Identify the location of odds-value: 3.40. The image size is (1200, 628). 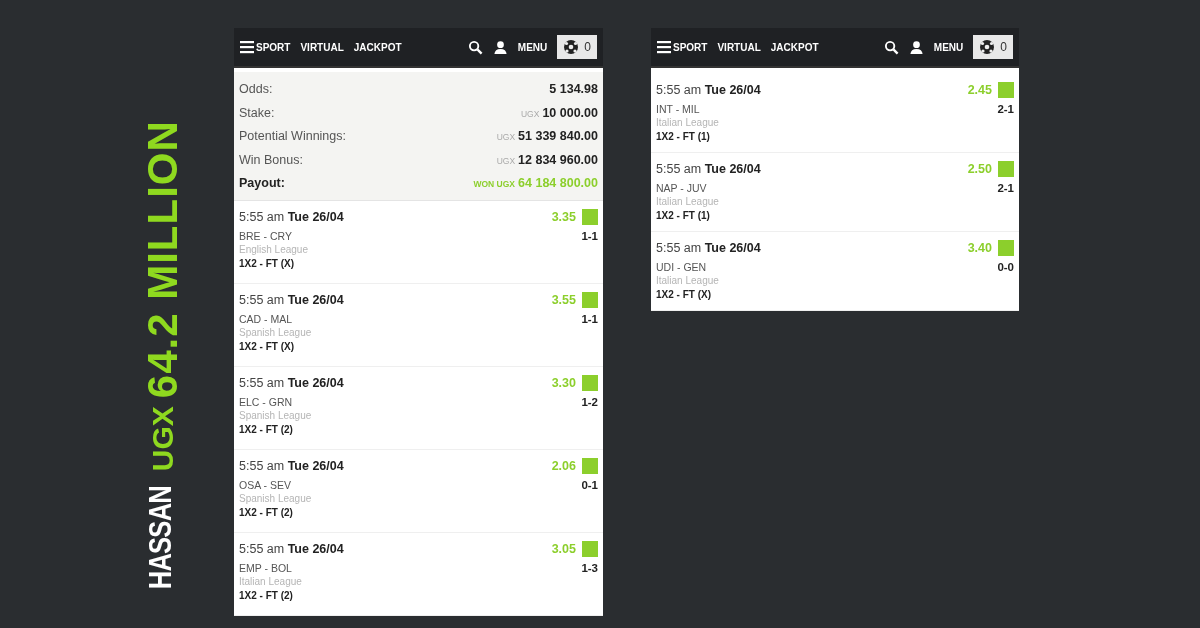
(979, 248).